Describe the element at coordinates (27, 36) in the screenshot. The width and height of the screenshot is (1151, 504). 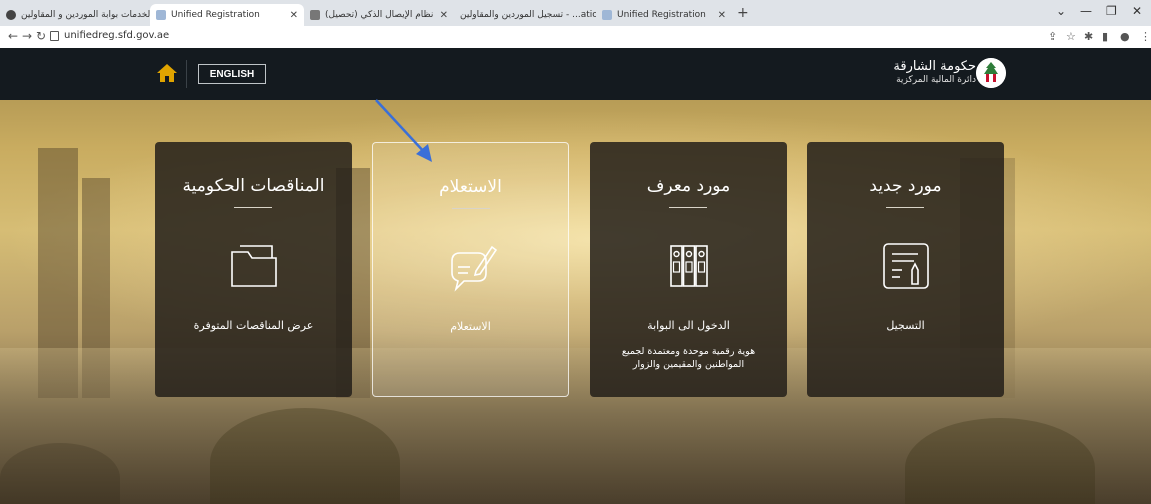
I see `forward-icon: →` at that location.